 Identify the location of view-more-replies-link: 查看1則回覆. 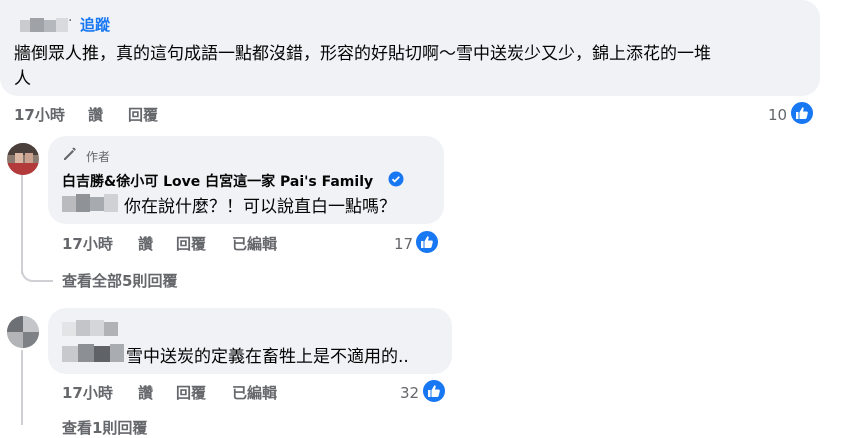
(104, 427).